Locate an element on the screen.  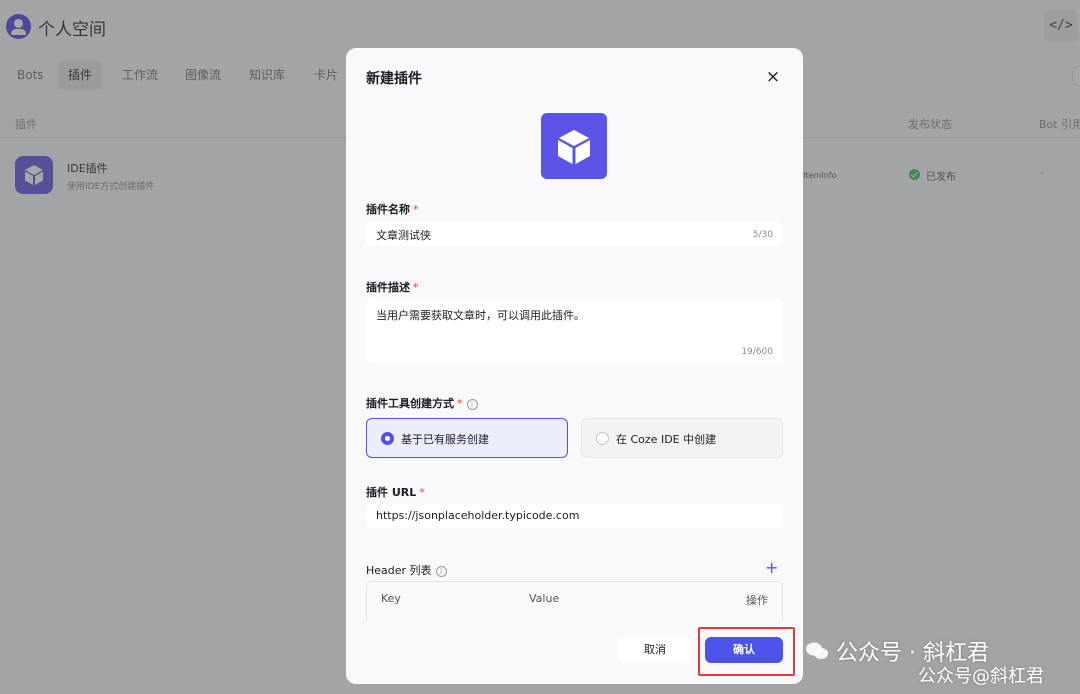
headers-label-text: Header 列表 is located at coordinates (399, 570).